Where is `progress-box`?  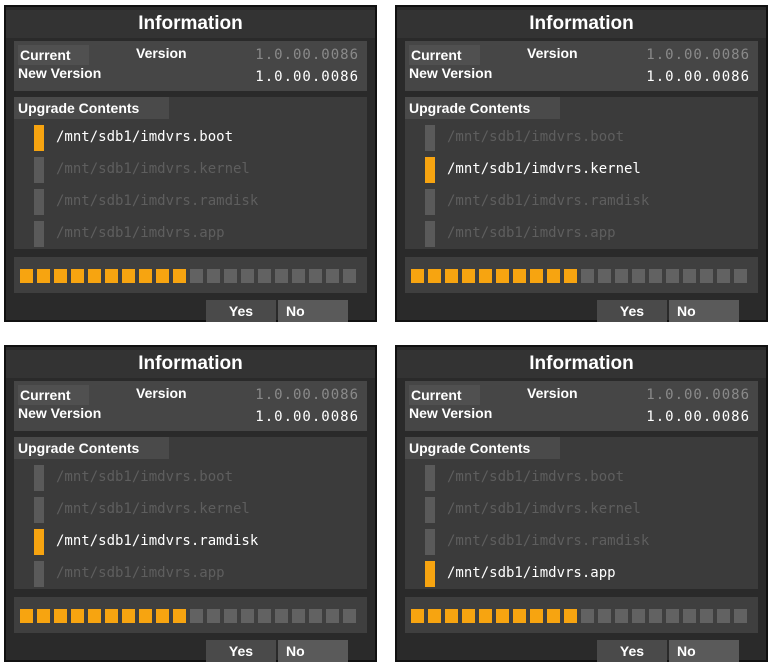 progress-box is located at coordinates (581, 275).